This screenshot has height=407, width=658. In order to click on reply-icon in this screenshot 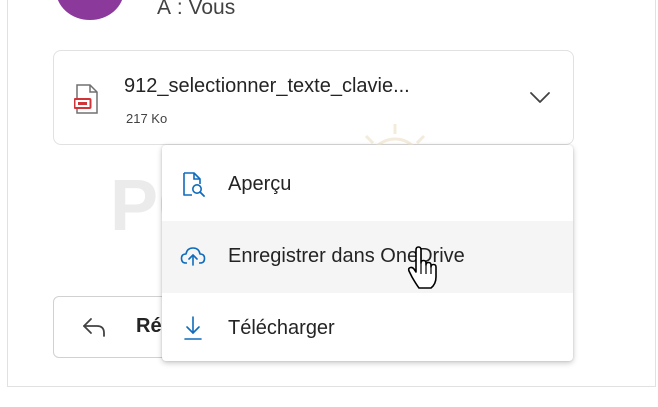, I will do `click(94, 327)`.